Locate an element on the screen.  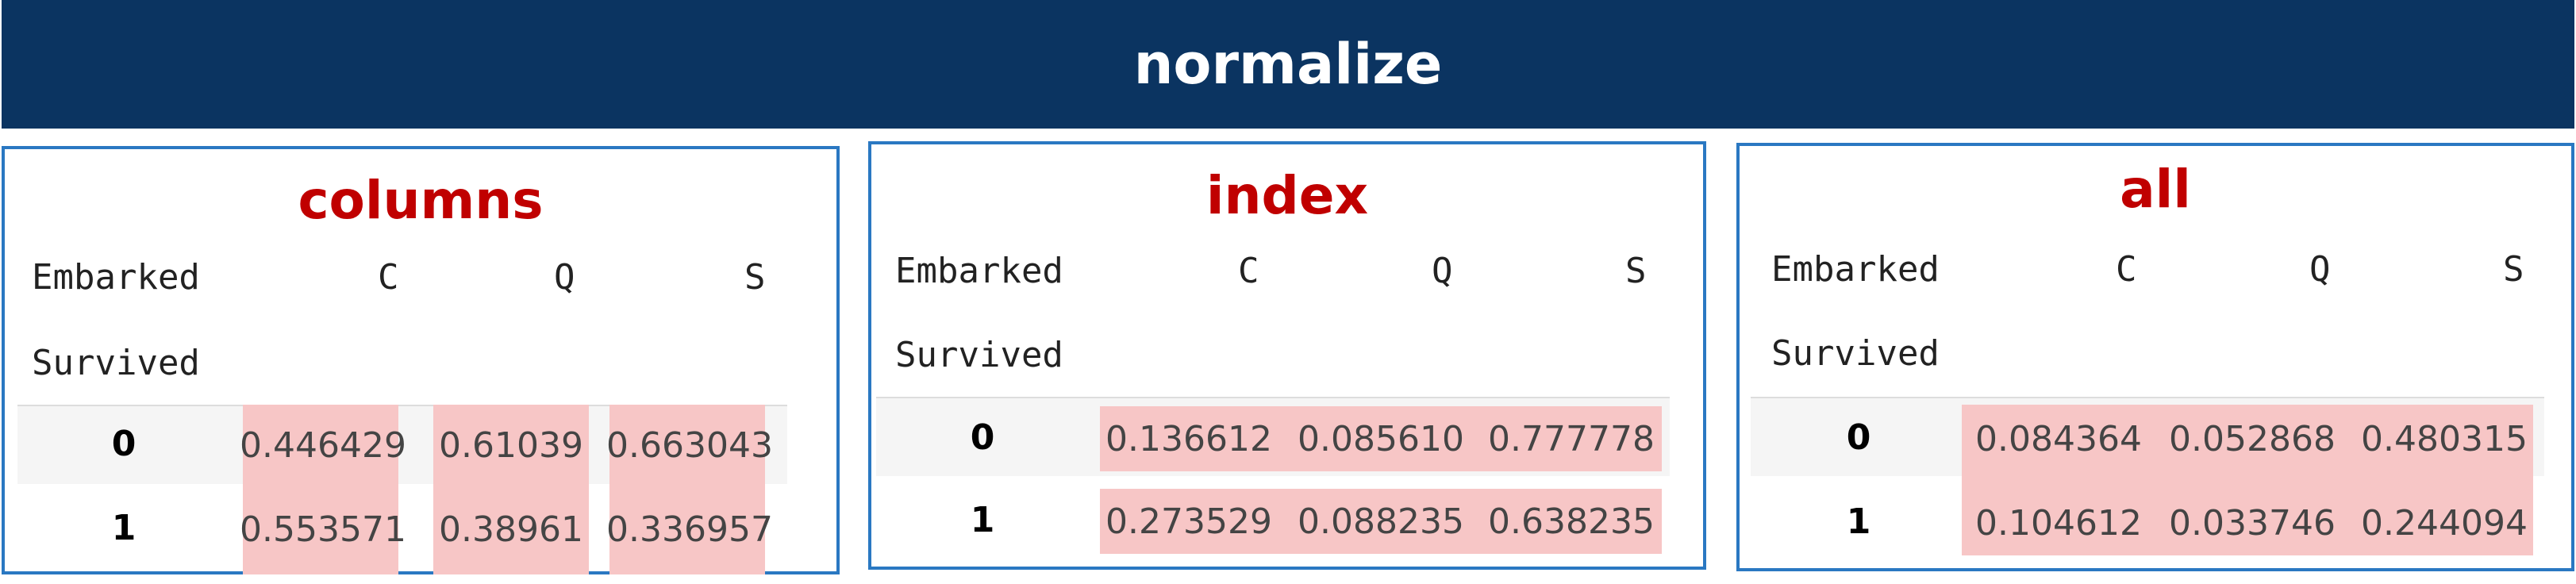
cell-0-c: 0.136612 is located at coordinates (1188, 439).